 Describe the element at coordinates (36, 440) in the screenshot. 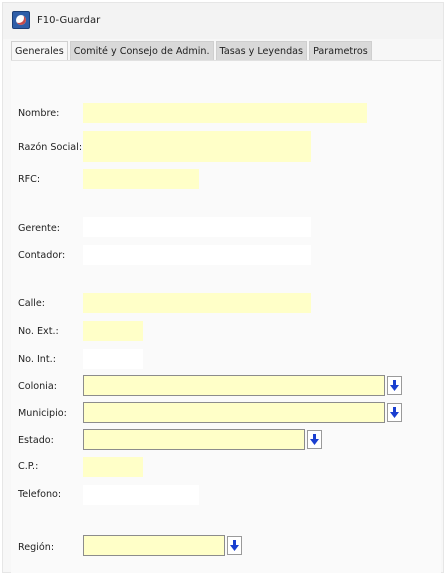

I see `estado-label: Estado:` at that location.